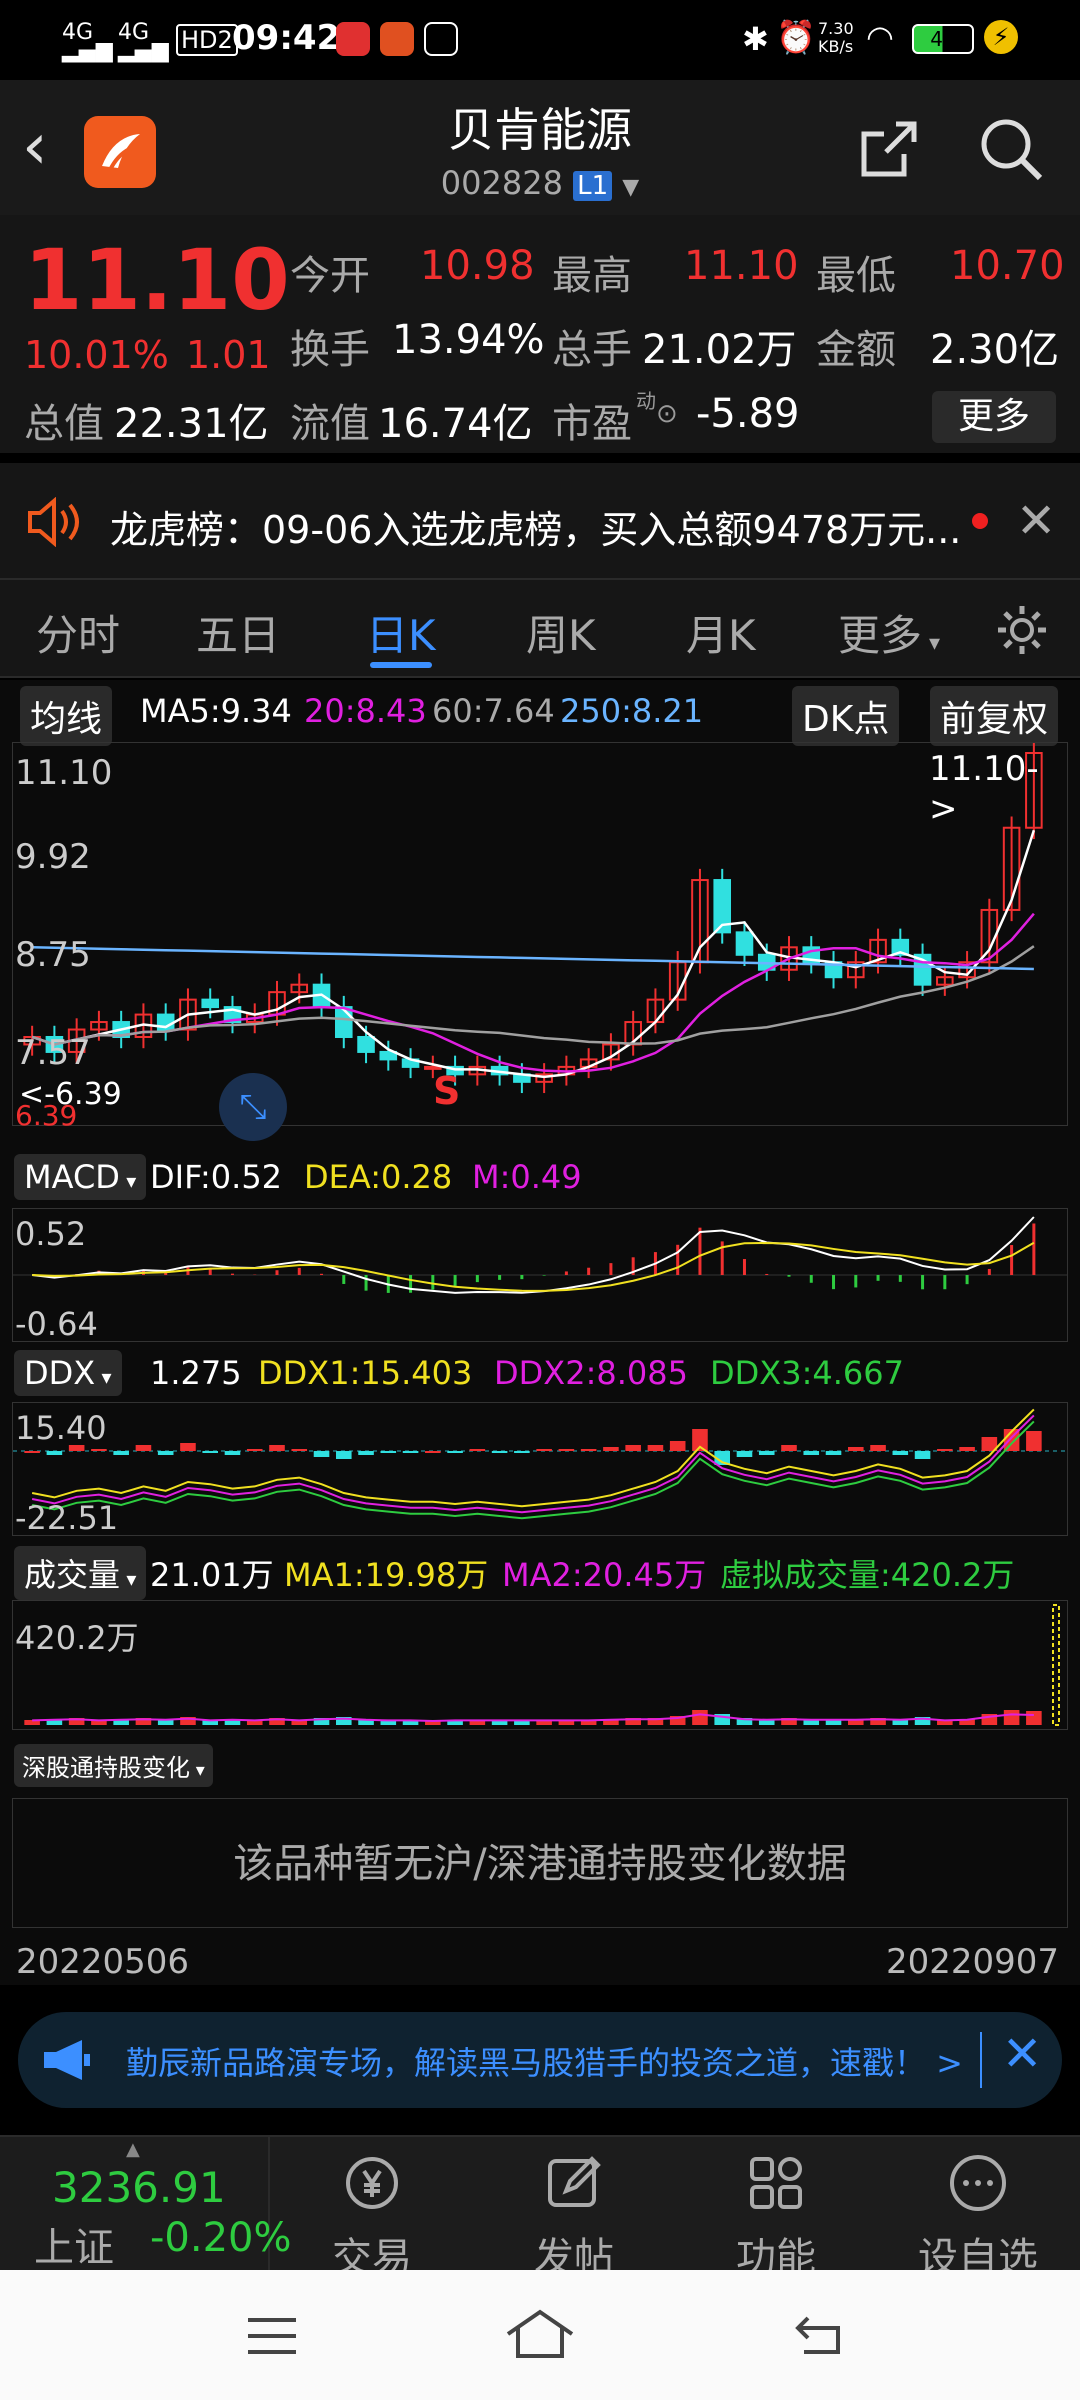  I want to click on volume-pane: 420.2万, so click(540, 1665).